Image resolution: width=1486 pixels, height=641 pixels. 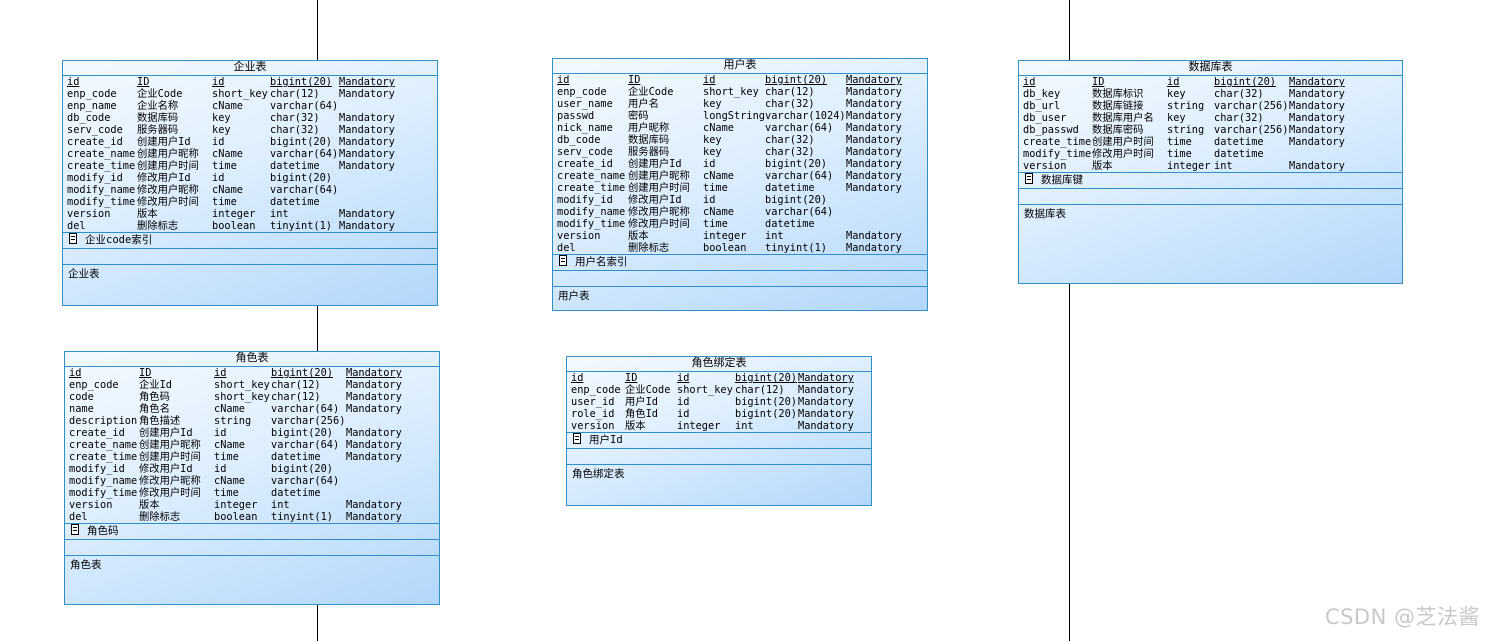 I want to click on attribute-display-name: 用户昵称, so click(x=649, y=128).